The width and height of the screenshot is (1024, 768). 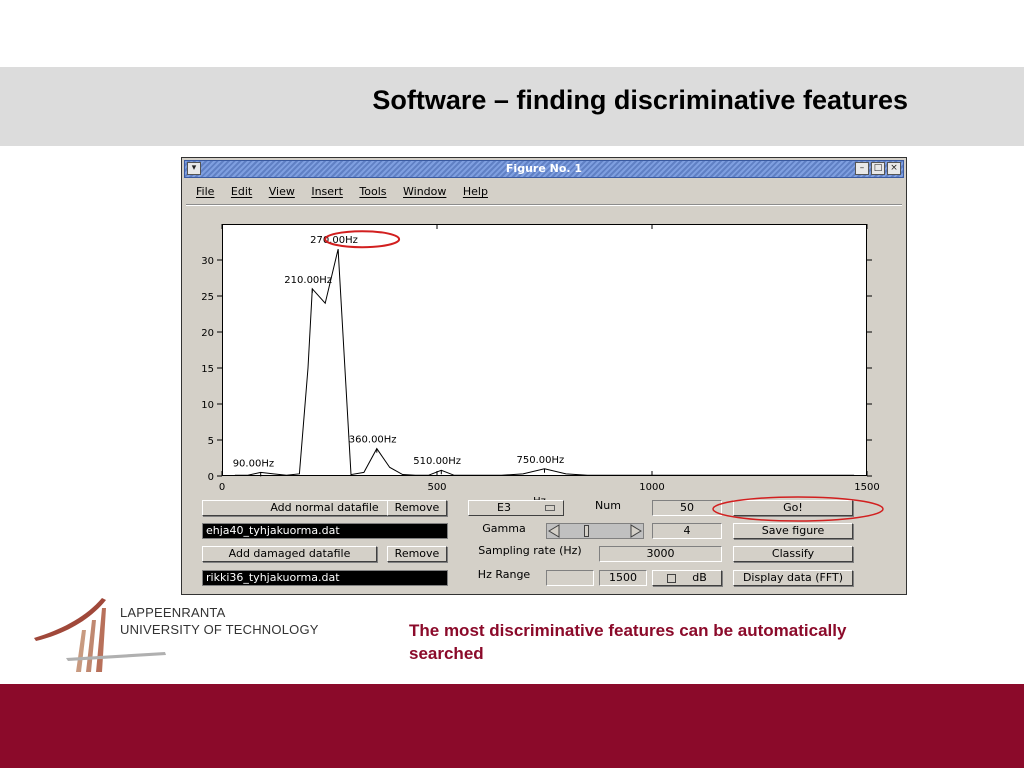 I want to click on hz-range-min-input, so click(x=570, y=578).